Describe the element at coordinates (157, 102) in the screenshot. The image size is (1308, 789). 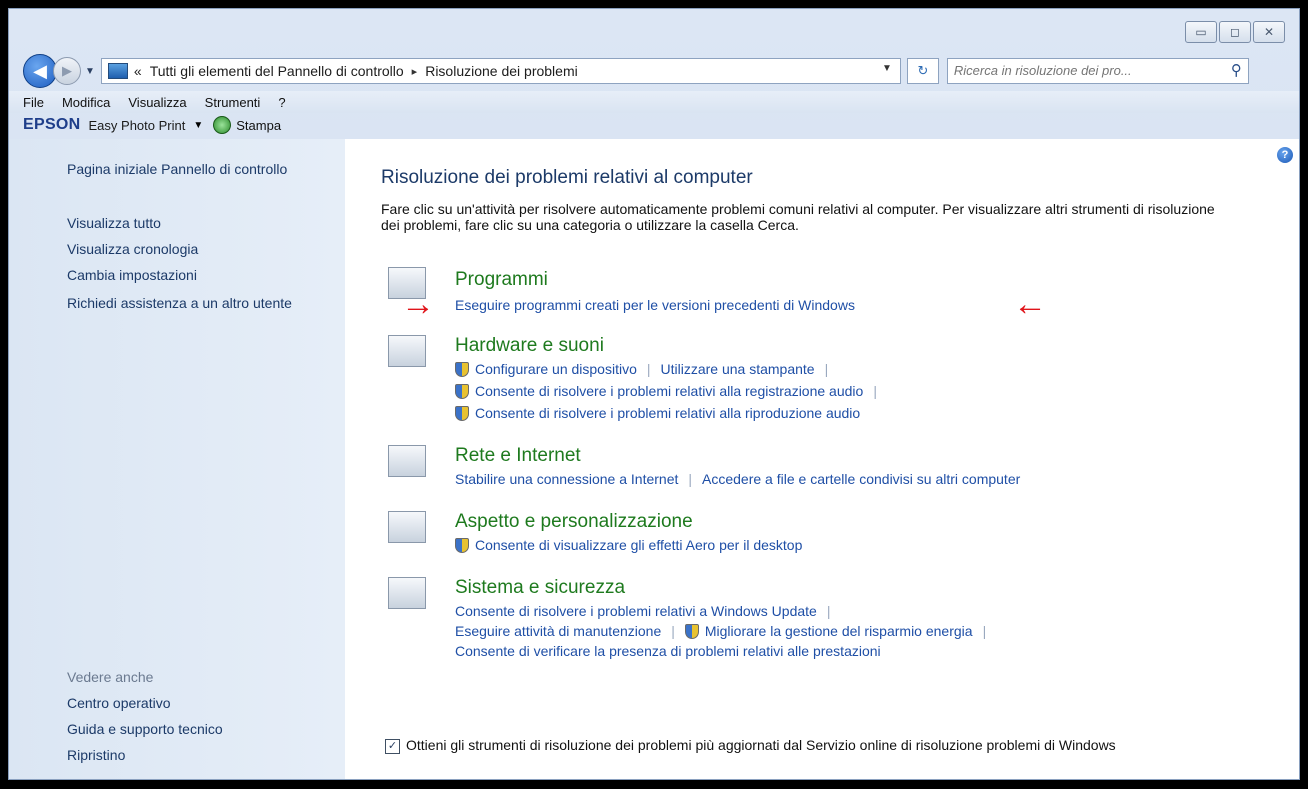
I see `menu-visualizza: Visualizza` at that location.